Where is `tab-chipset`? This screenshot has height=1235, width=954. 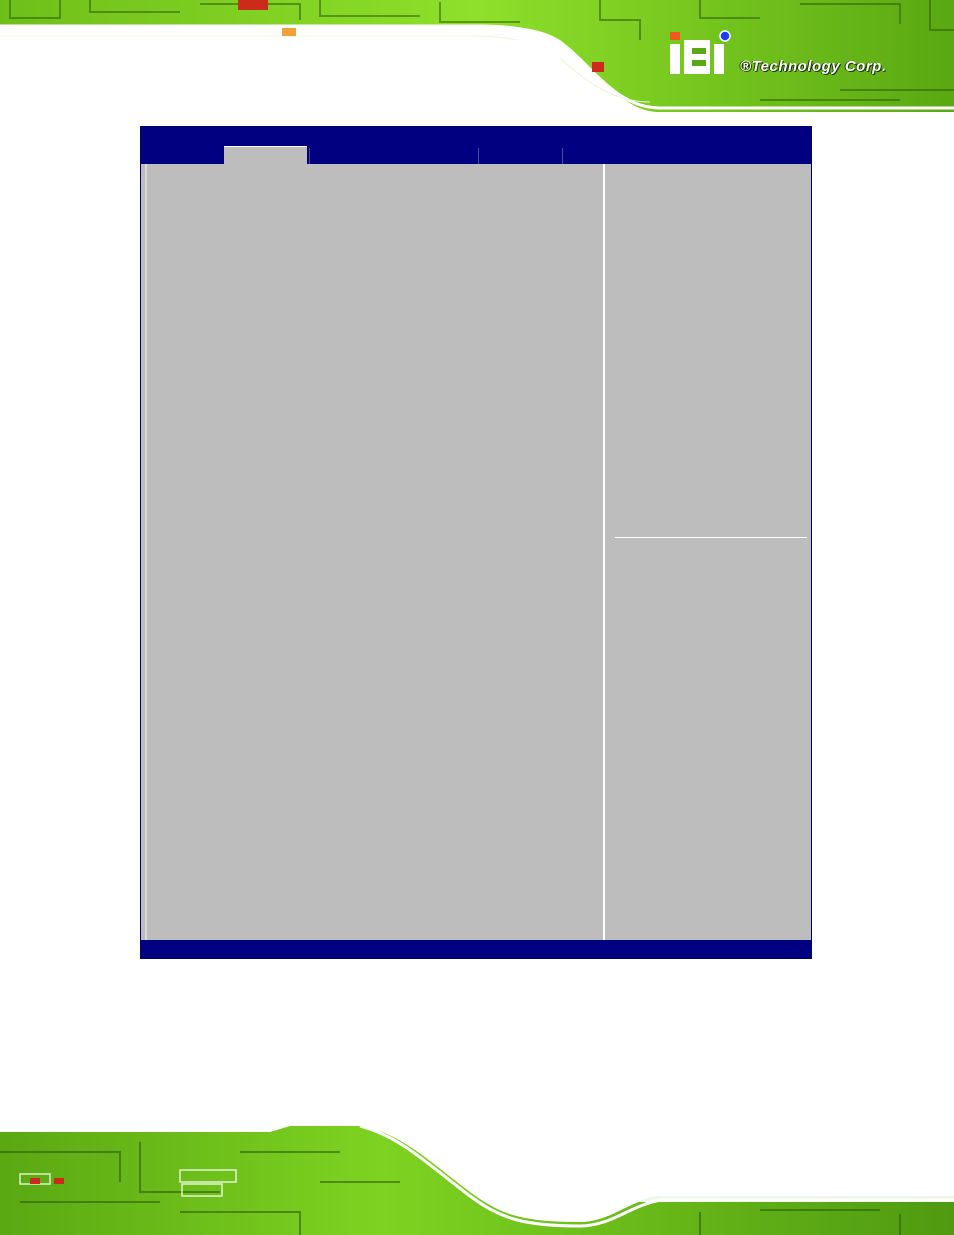 tab-chipset is located at coordinates (393, 155).